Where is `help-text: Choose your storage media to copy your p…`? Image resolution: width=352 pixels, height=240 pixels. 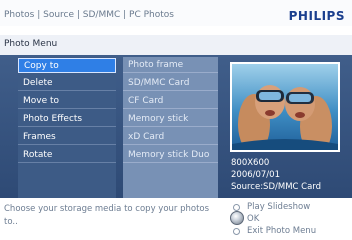
help-text: Choose your storage media to copy your p… is located at coordinates (107, 215).